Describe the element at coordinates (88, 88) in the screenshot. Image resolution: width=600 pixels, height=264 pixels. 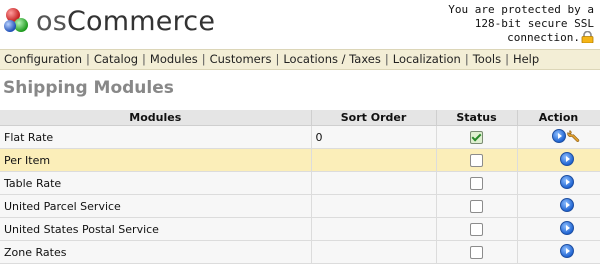
I see `page-title: Shipping Modules` at that location.